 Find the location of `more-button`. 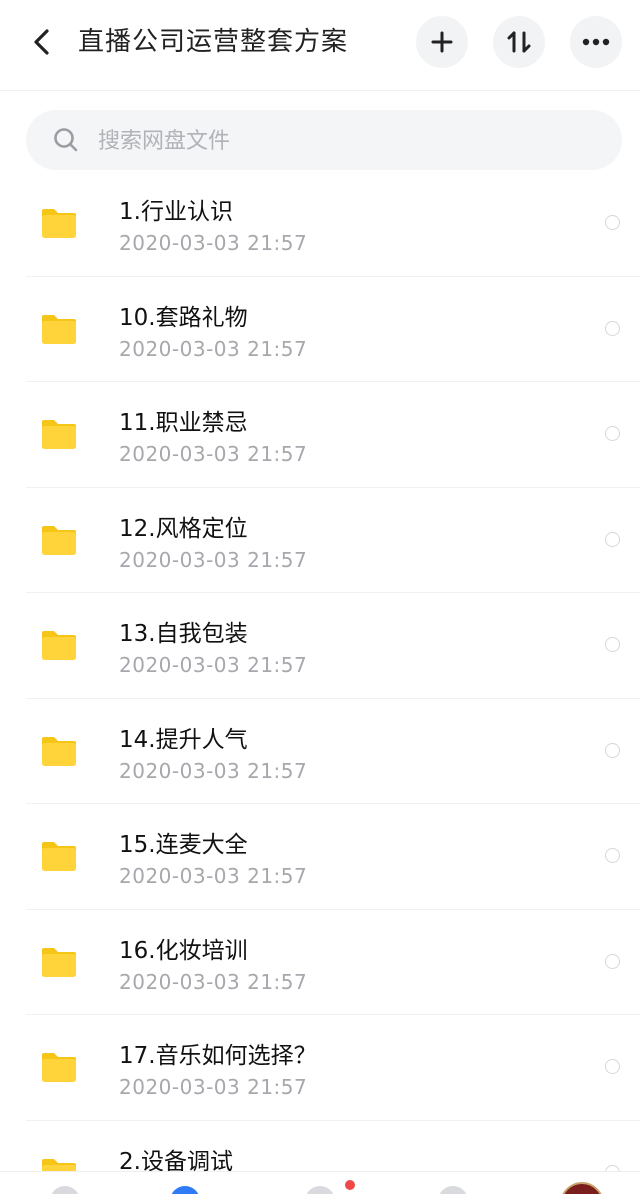

more-button is located at coordinates (596, 42).